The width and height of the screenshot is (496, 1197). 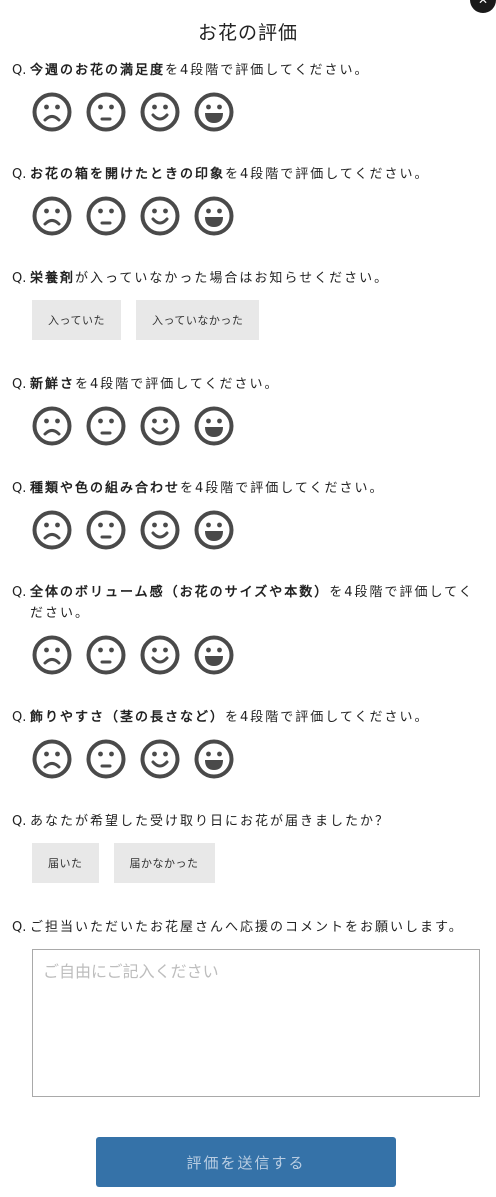 I want to click on question-nutrient: Q. 栄養剤が入っていなかった場合はお知らせください。, so click(x=201, y=278).